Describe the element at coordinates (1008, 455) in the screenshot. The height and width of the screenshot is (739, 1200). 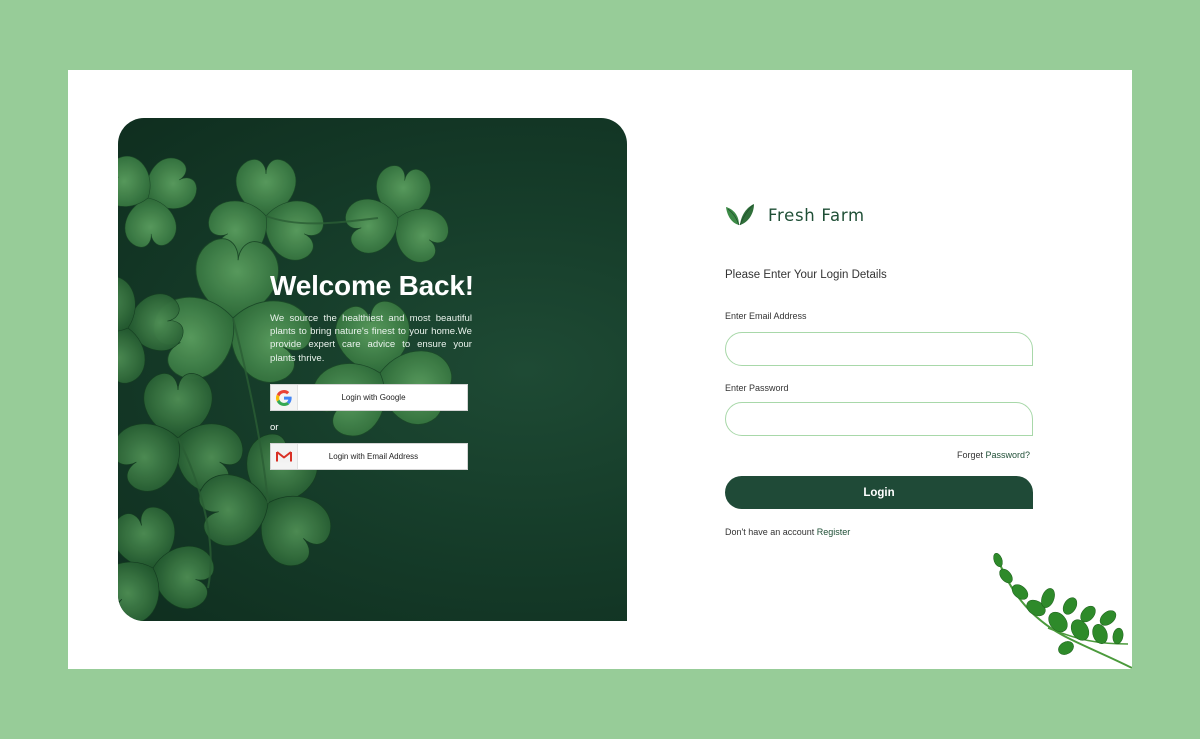
I see `forgot-password-link: Password?` at that location.